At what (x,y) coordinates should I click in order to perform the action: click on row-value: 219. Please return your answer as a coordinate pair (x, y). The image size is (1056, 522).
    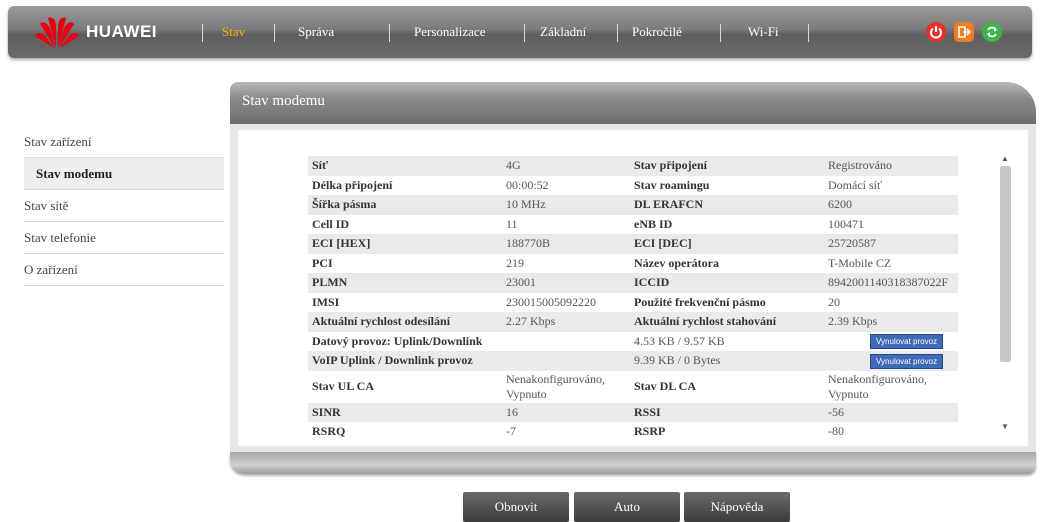
    Looking at the image, I should click on (566, 263).